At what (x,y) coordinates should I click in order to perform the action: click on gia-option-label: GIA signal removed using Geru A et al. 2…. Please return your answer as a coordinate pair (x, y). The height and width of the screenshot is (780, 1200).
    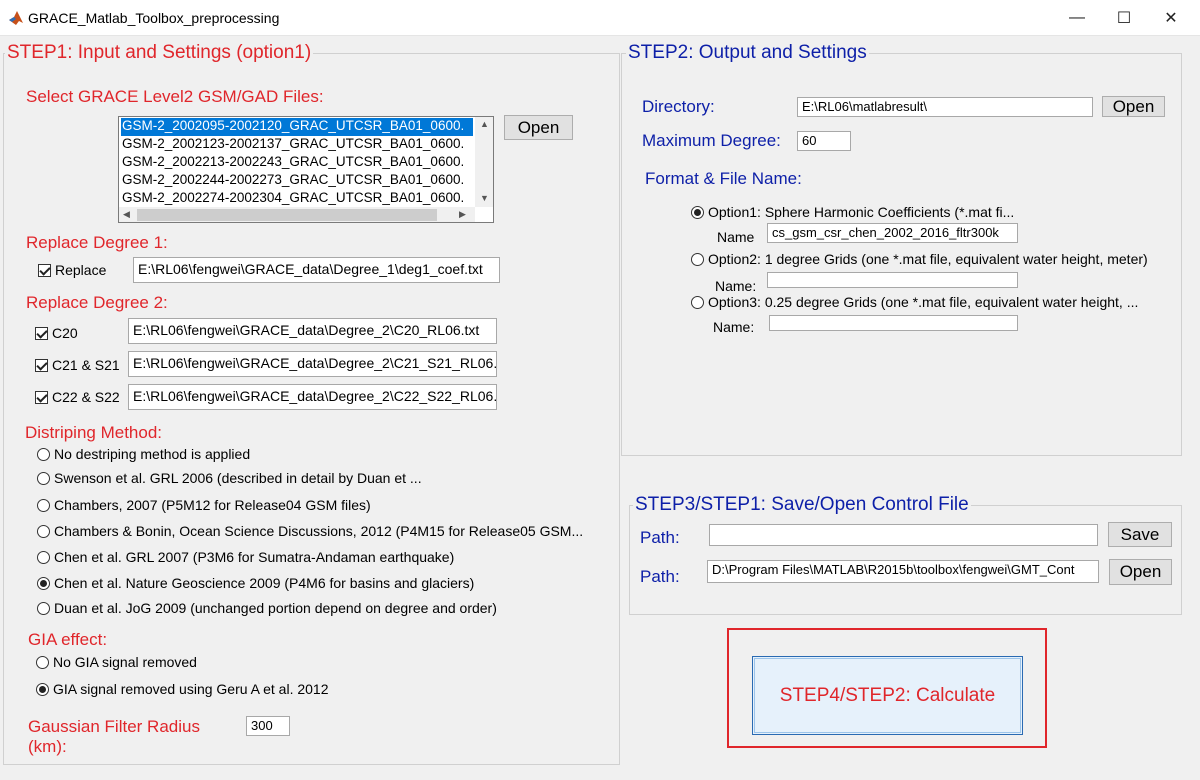
    Looking at the image, I should click on (191, 689).